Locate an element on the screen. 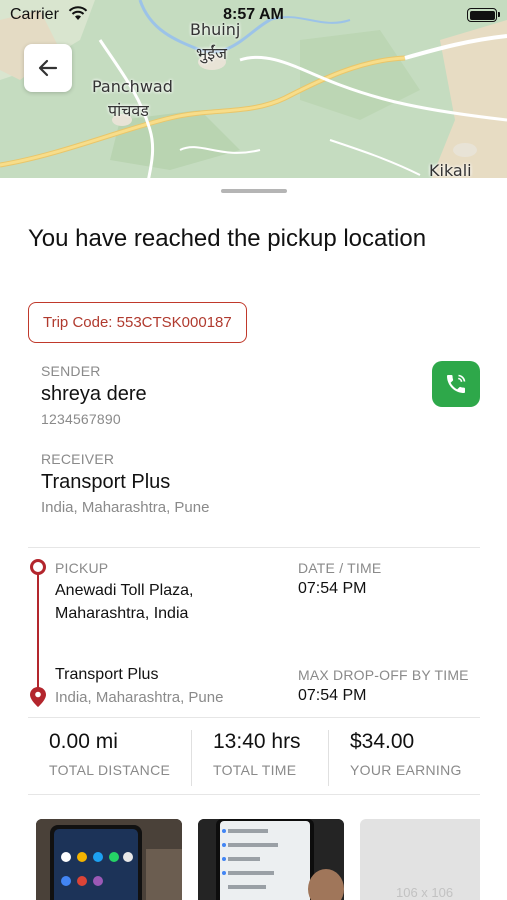 This screenshot has height=900, width=507. date-time-value: 07:54 PM is located at coordinates (332, 588).